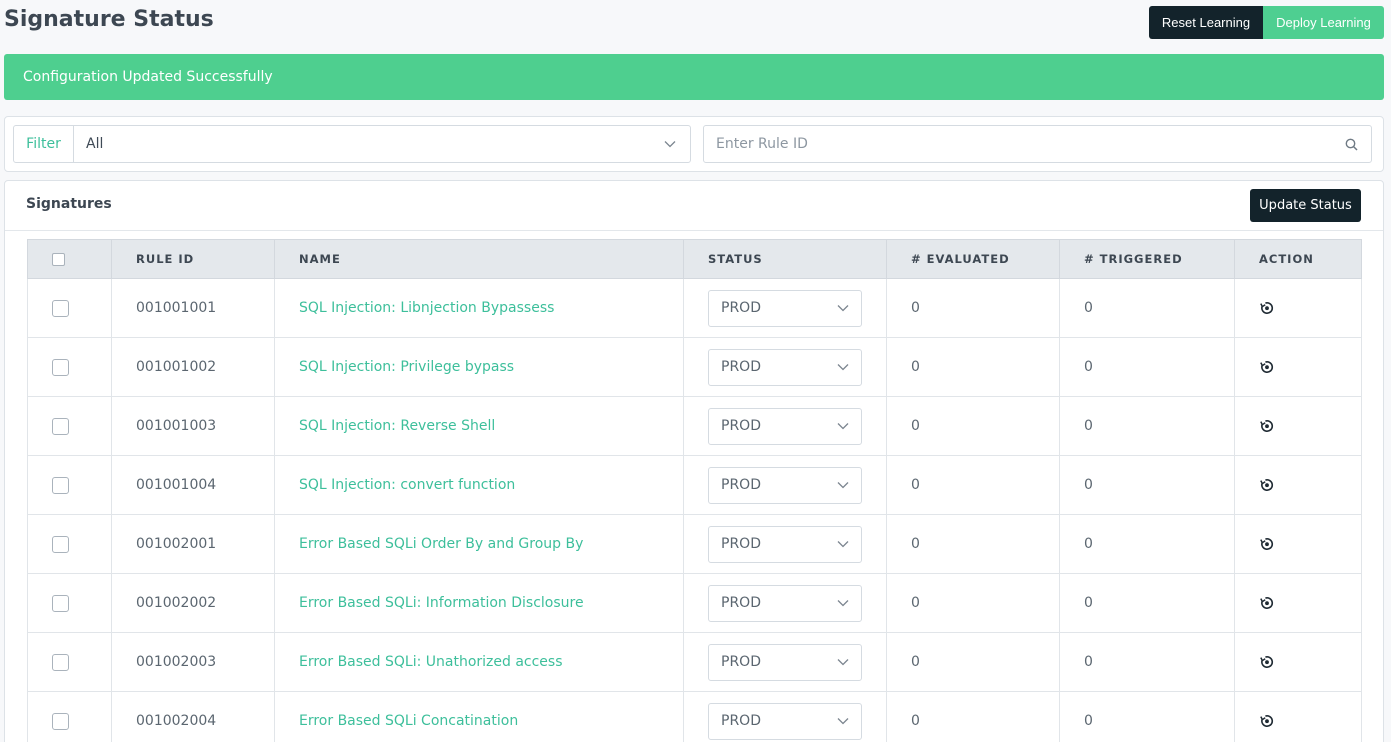  Describe the element at coordinates (479, 544) in the screenshot. I see `rule-name-link: Error Based SQLi Order By and Group By` at that location.